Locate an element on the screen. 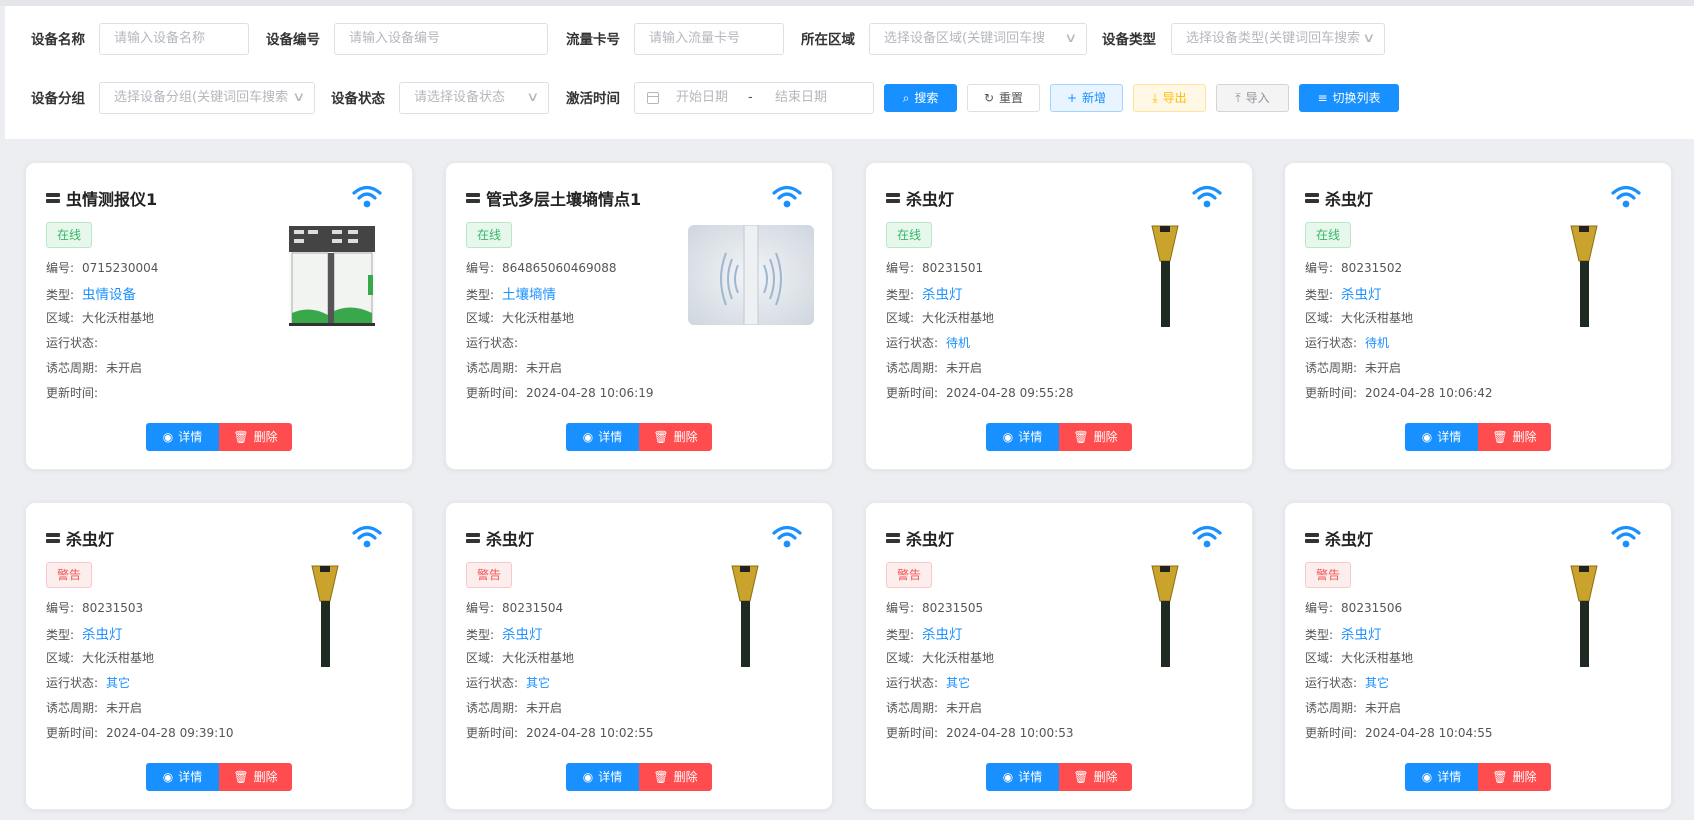 The image size is (1694, 820). device-code-input: 请输入设备编号 is located at coordinates (441, 39).